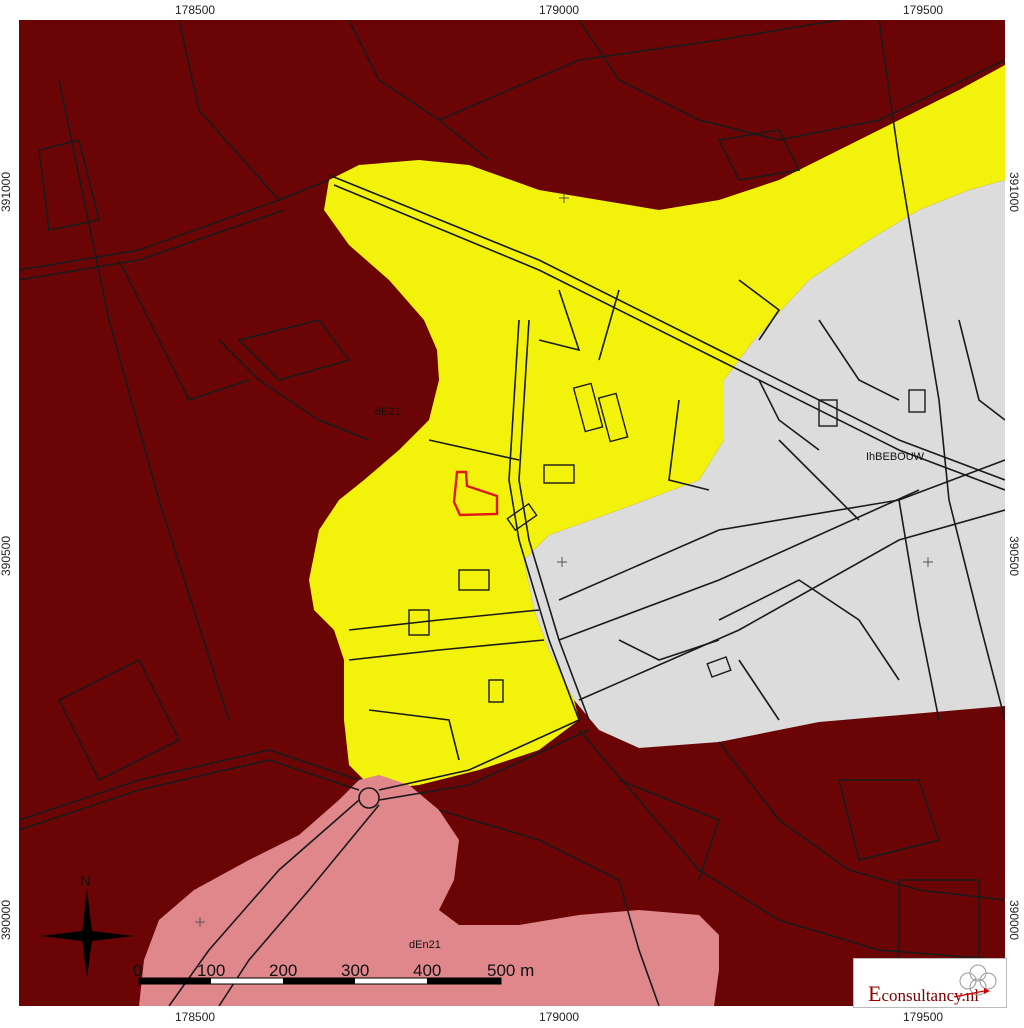 The image size is (1024, 1028). Describe the element at coordinates (85, 881) in the screenshot. I see `north-arrow-label: N` at that location.